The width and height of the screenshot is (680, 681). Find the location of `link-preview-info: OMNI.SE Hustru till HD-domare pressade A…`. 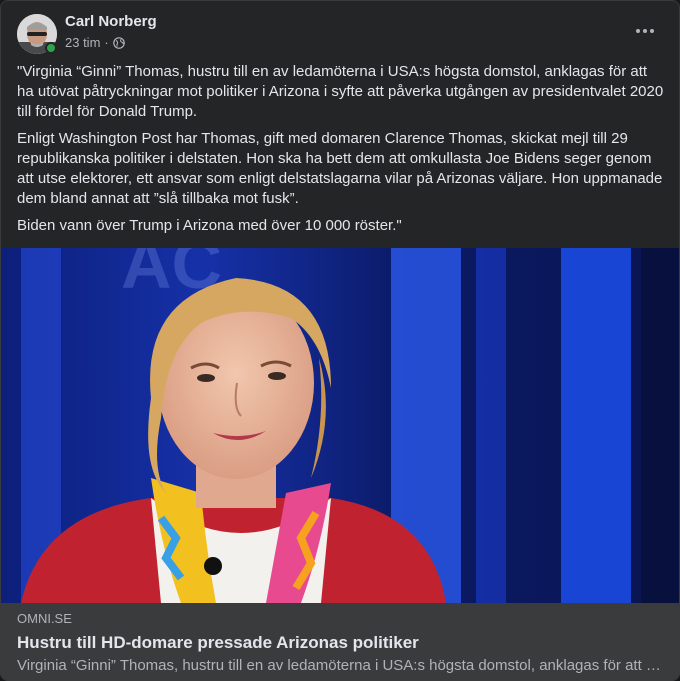

link-preview-info: OMNI.SE Hustru till HD-domare pressade A… is located at coordinates (340, 641).